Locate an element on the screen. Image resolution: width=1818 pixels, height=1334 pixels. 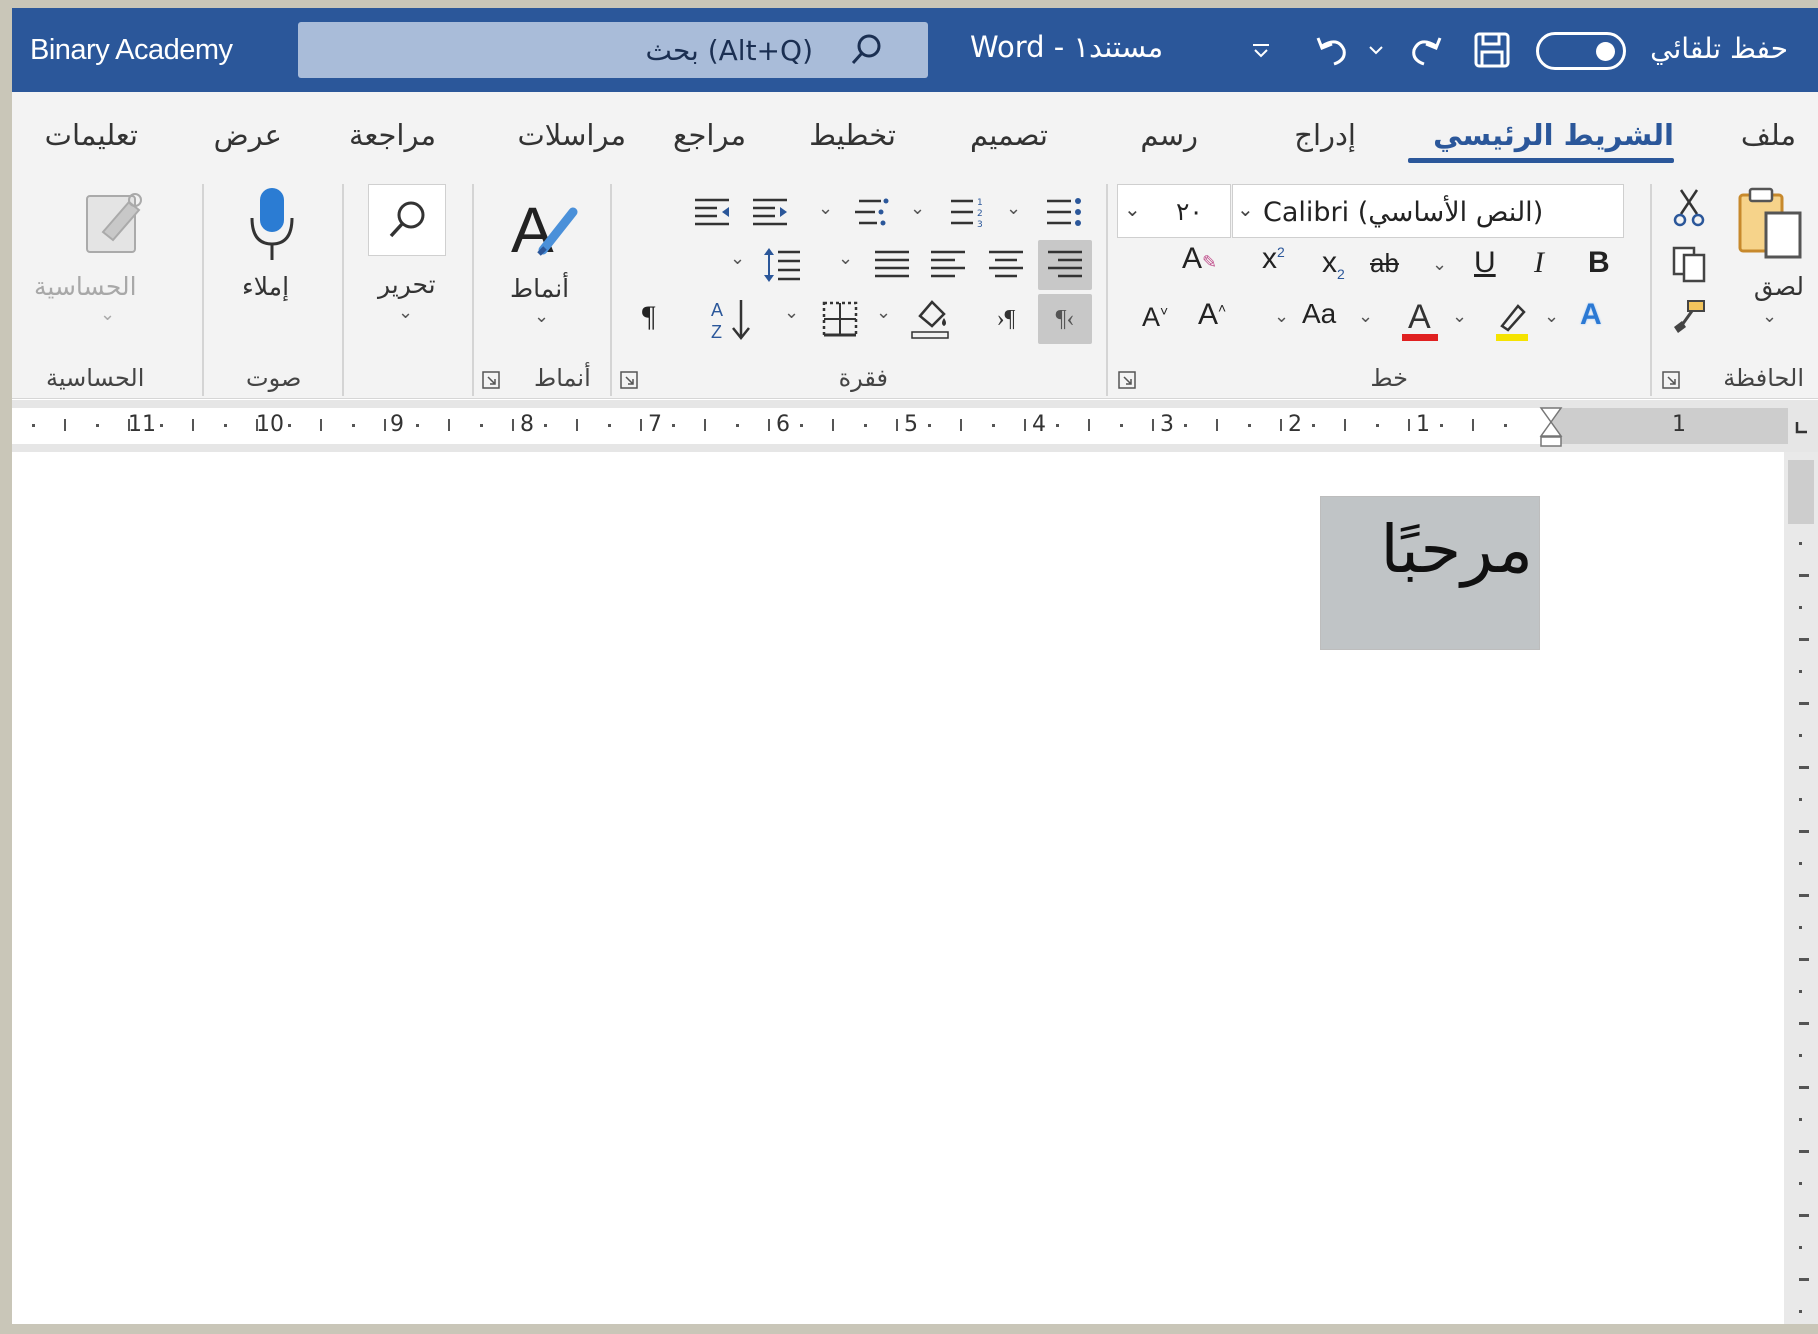
sensitivity-label: الحساسية is located at coordinates (85, 286).